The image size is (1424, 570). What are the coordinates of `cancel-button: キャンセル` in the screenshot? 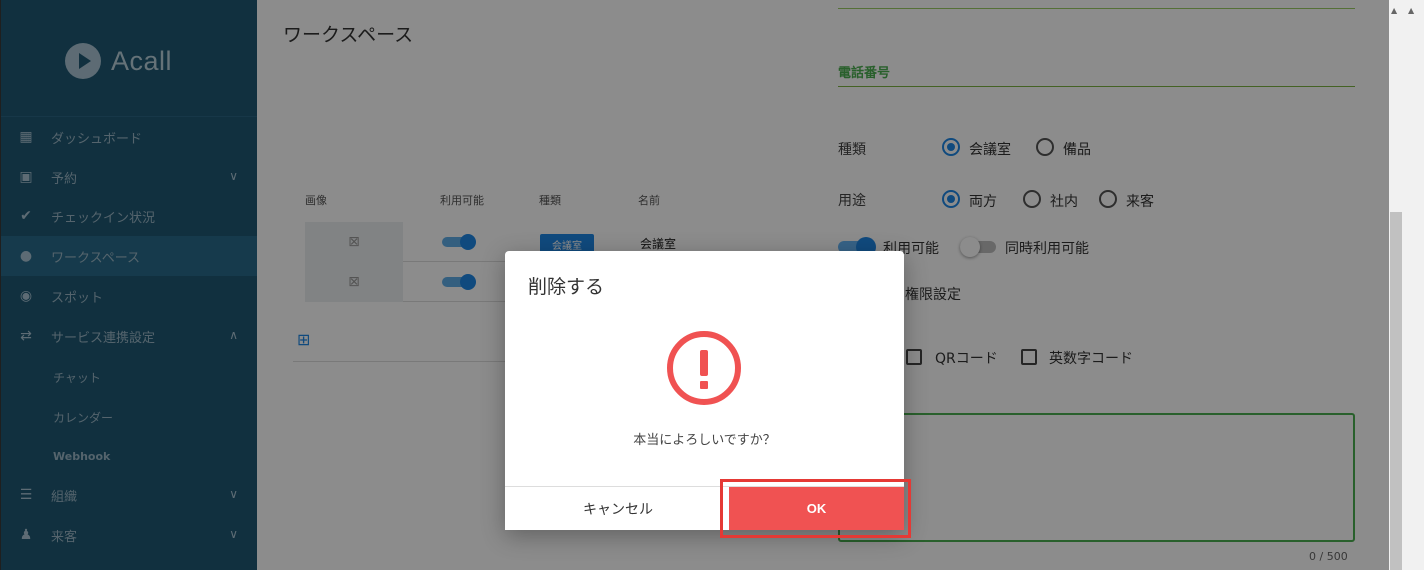 It's located at (618, 508).